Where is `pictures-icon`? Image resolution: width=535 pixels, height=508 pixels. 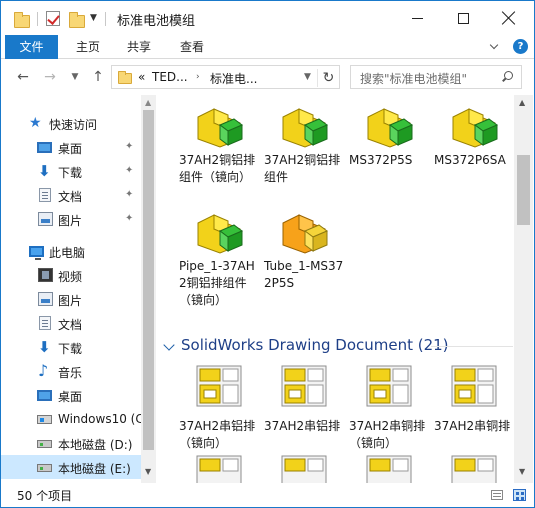
pictures-icon is located at coordinates (45, 299).